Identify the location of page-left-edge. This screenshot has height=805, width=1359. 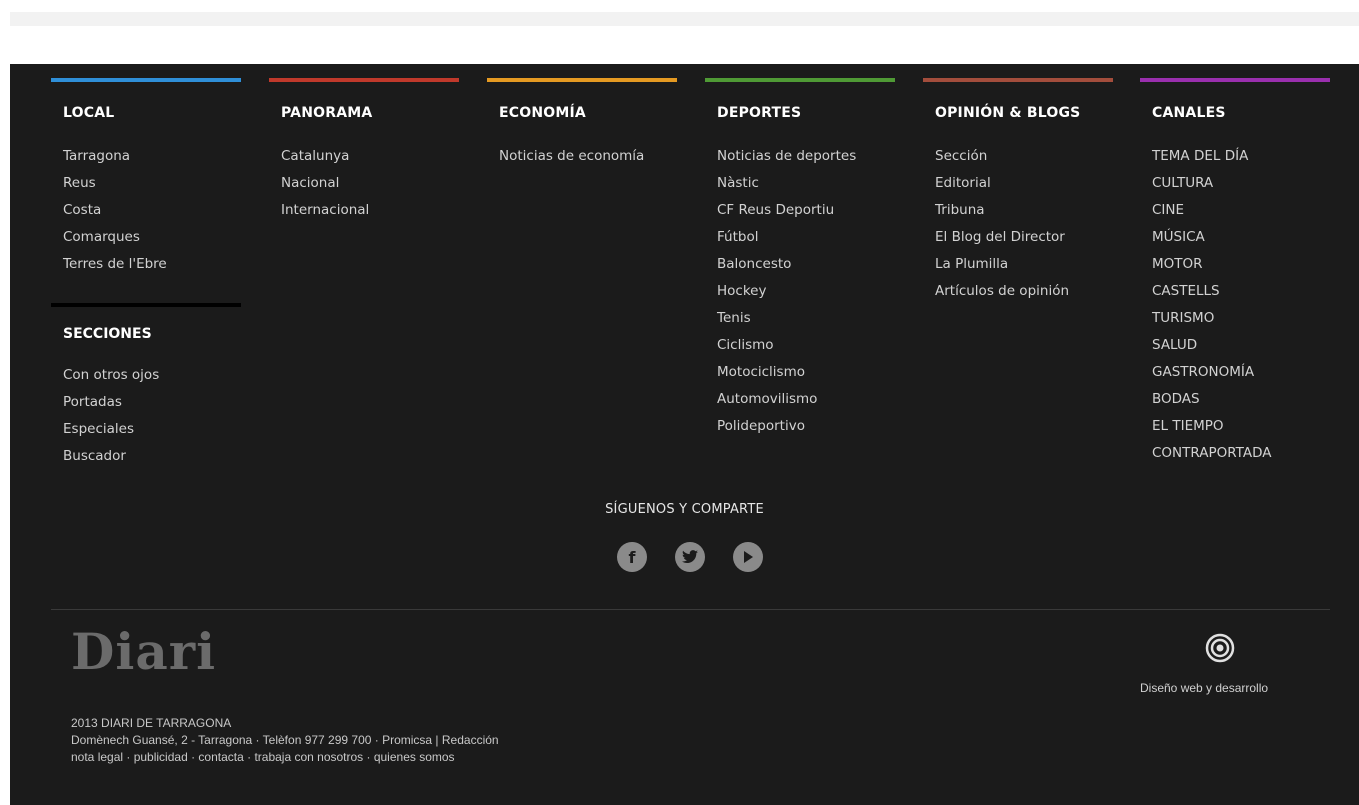
(5, 402).